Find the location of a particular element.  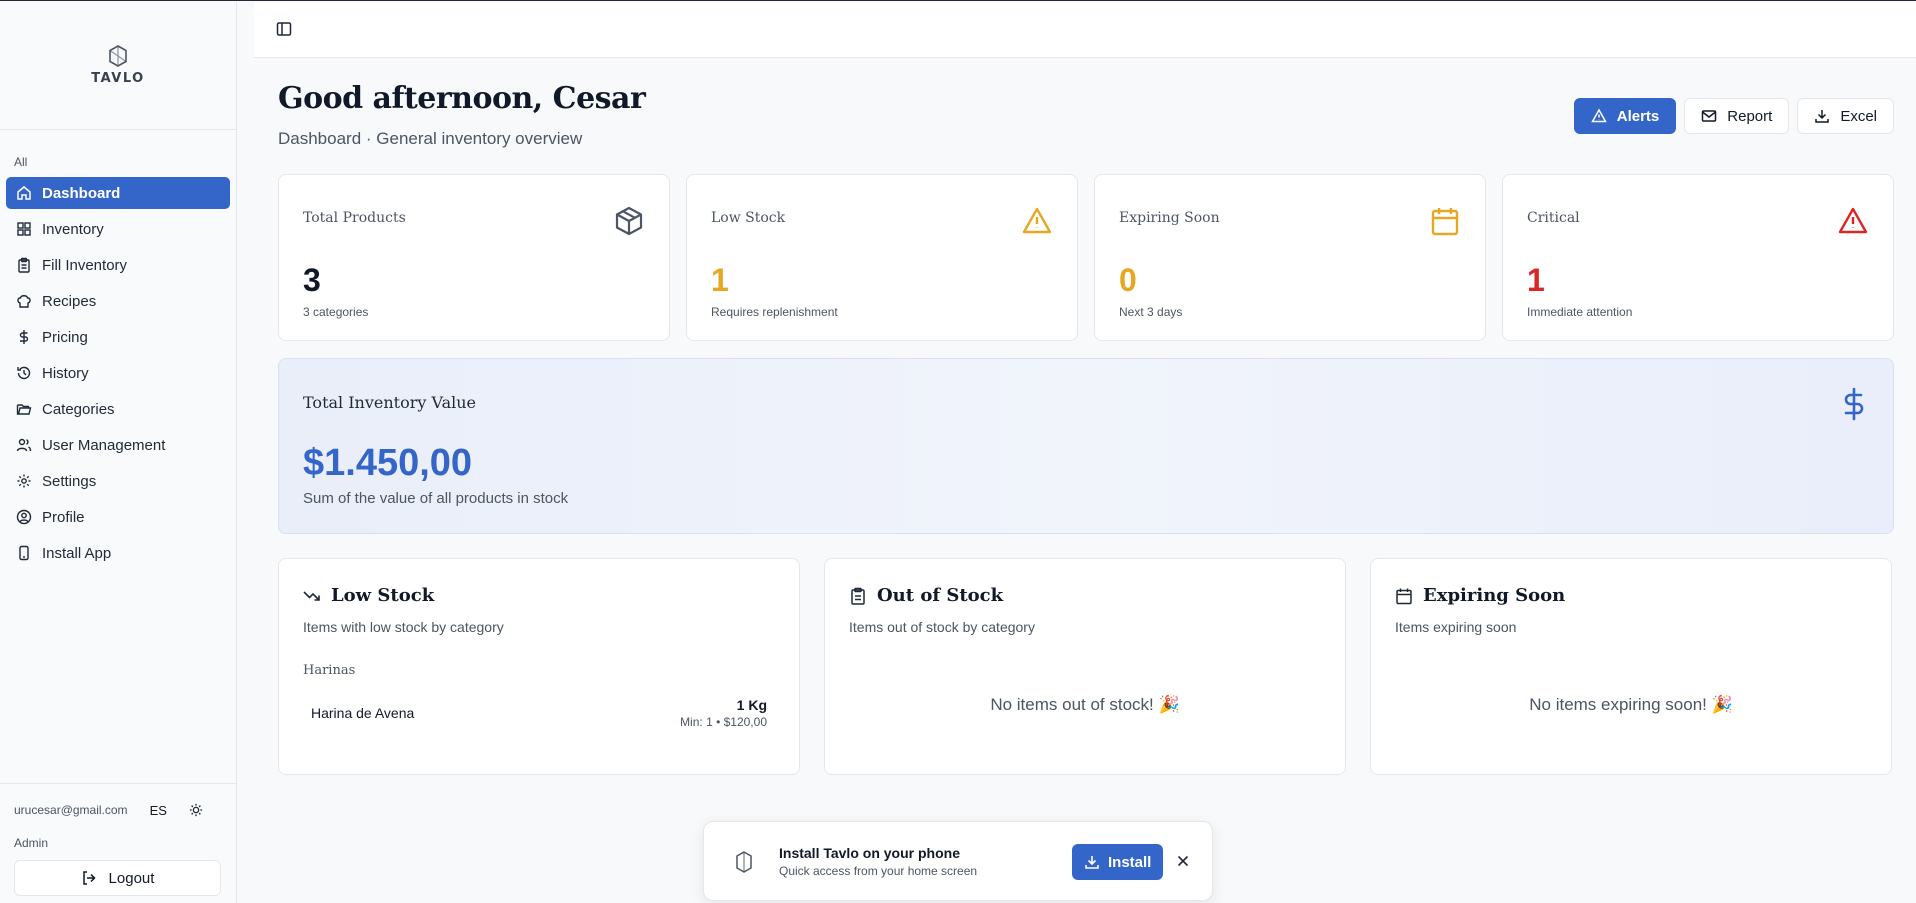

trending-down-icon is located at coordinates (311, 595).